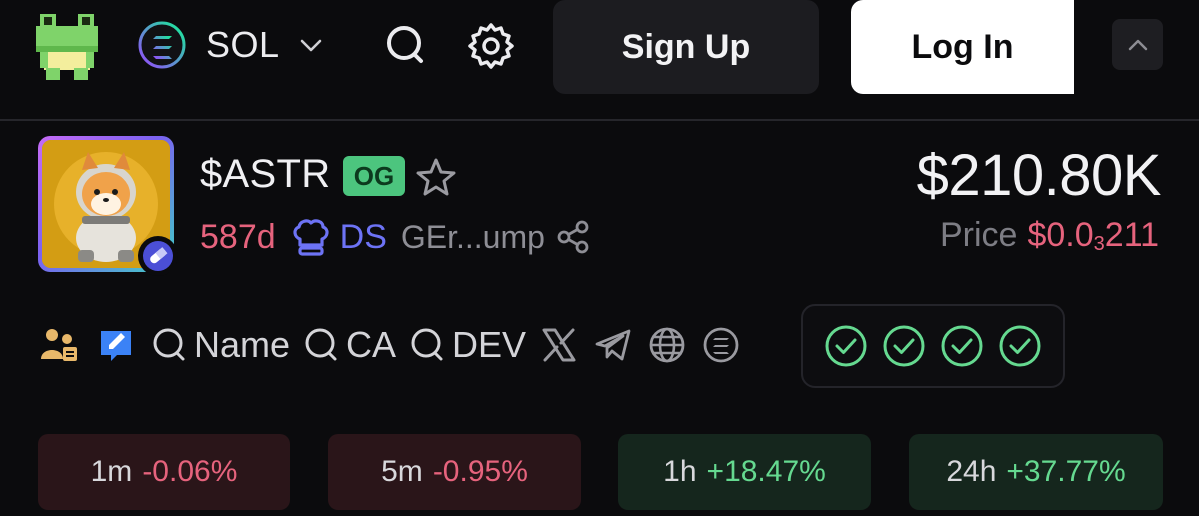 This screenshot has height=516, width=1199. What do you see at coordinates (371, 344) in the screenshot?
I see `search-ca-label: CA` at bounding box center [371, 344].